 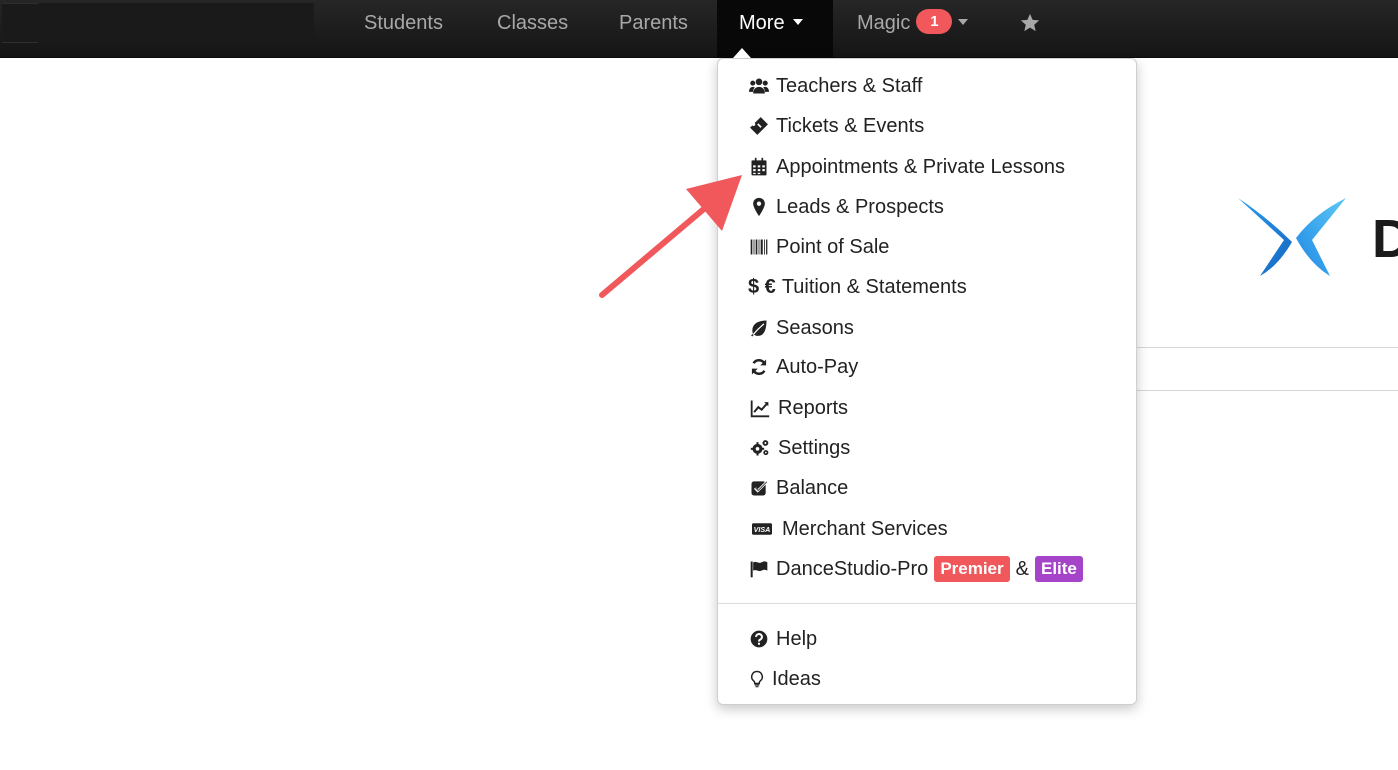 I want to click on menu-item-settings: Settings, so click(x=799, y=448).